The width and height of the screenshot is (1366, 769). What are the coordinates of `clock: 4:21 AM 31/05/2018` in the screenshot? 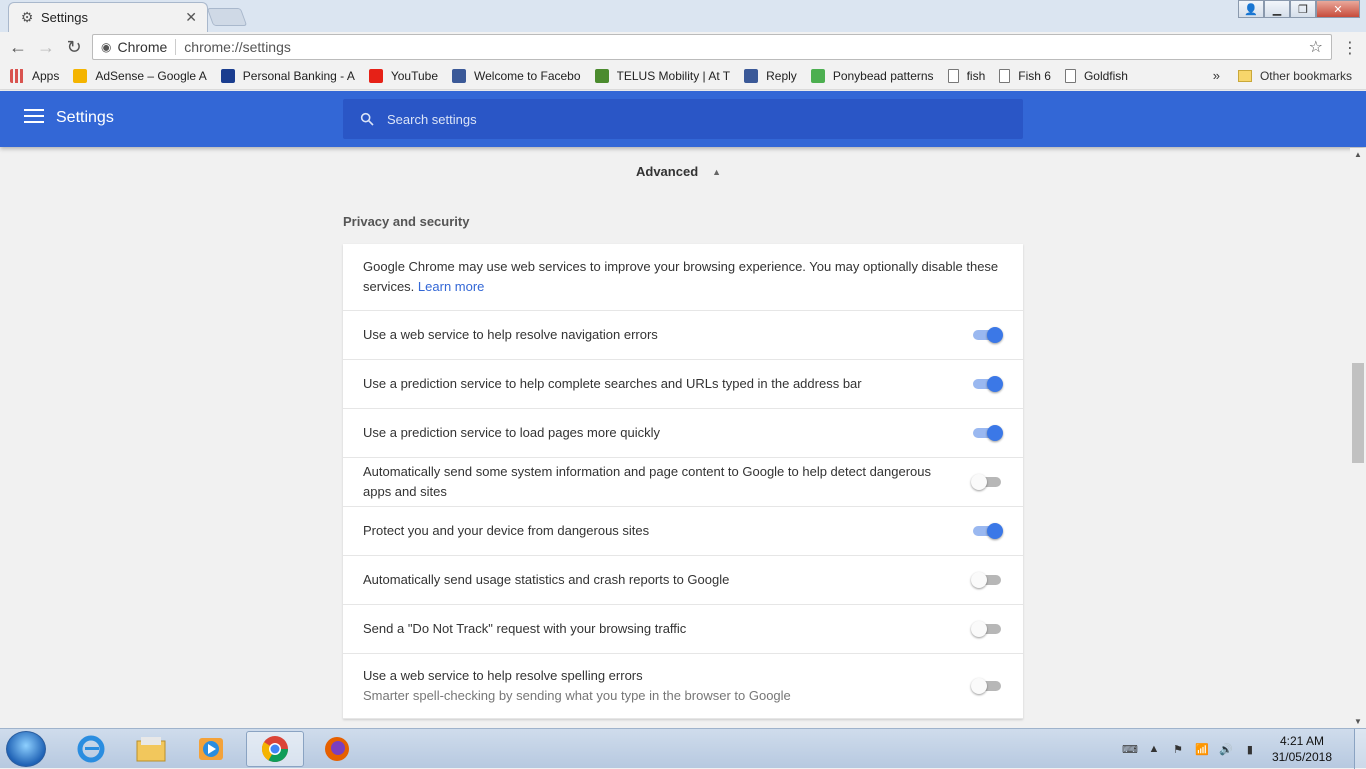 It's located at (1302, 749).